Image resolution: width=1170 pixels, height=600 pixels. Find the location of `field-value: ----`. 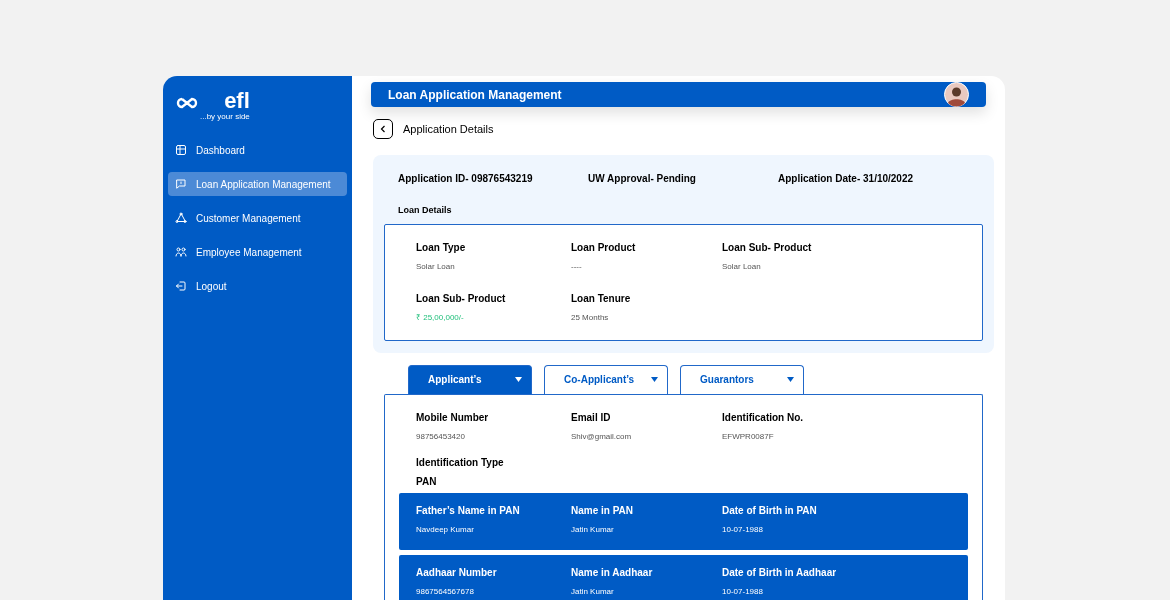

field-value: ---- is located at coordinates (577, 266).